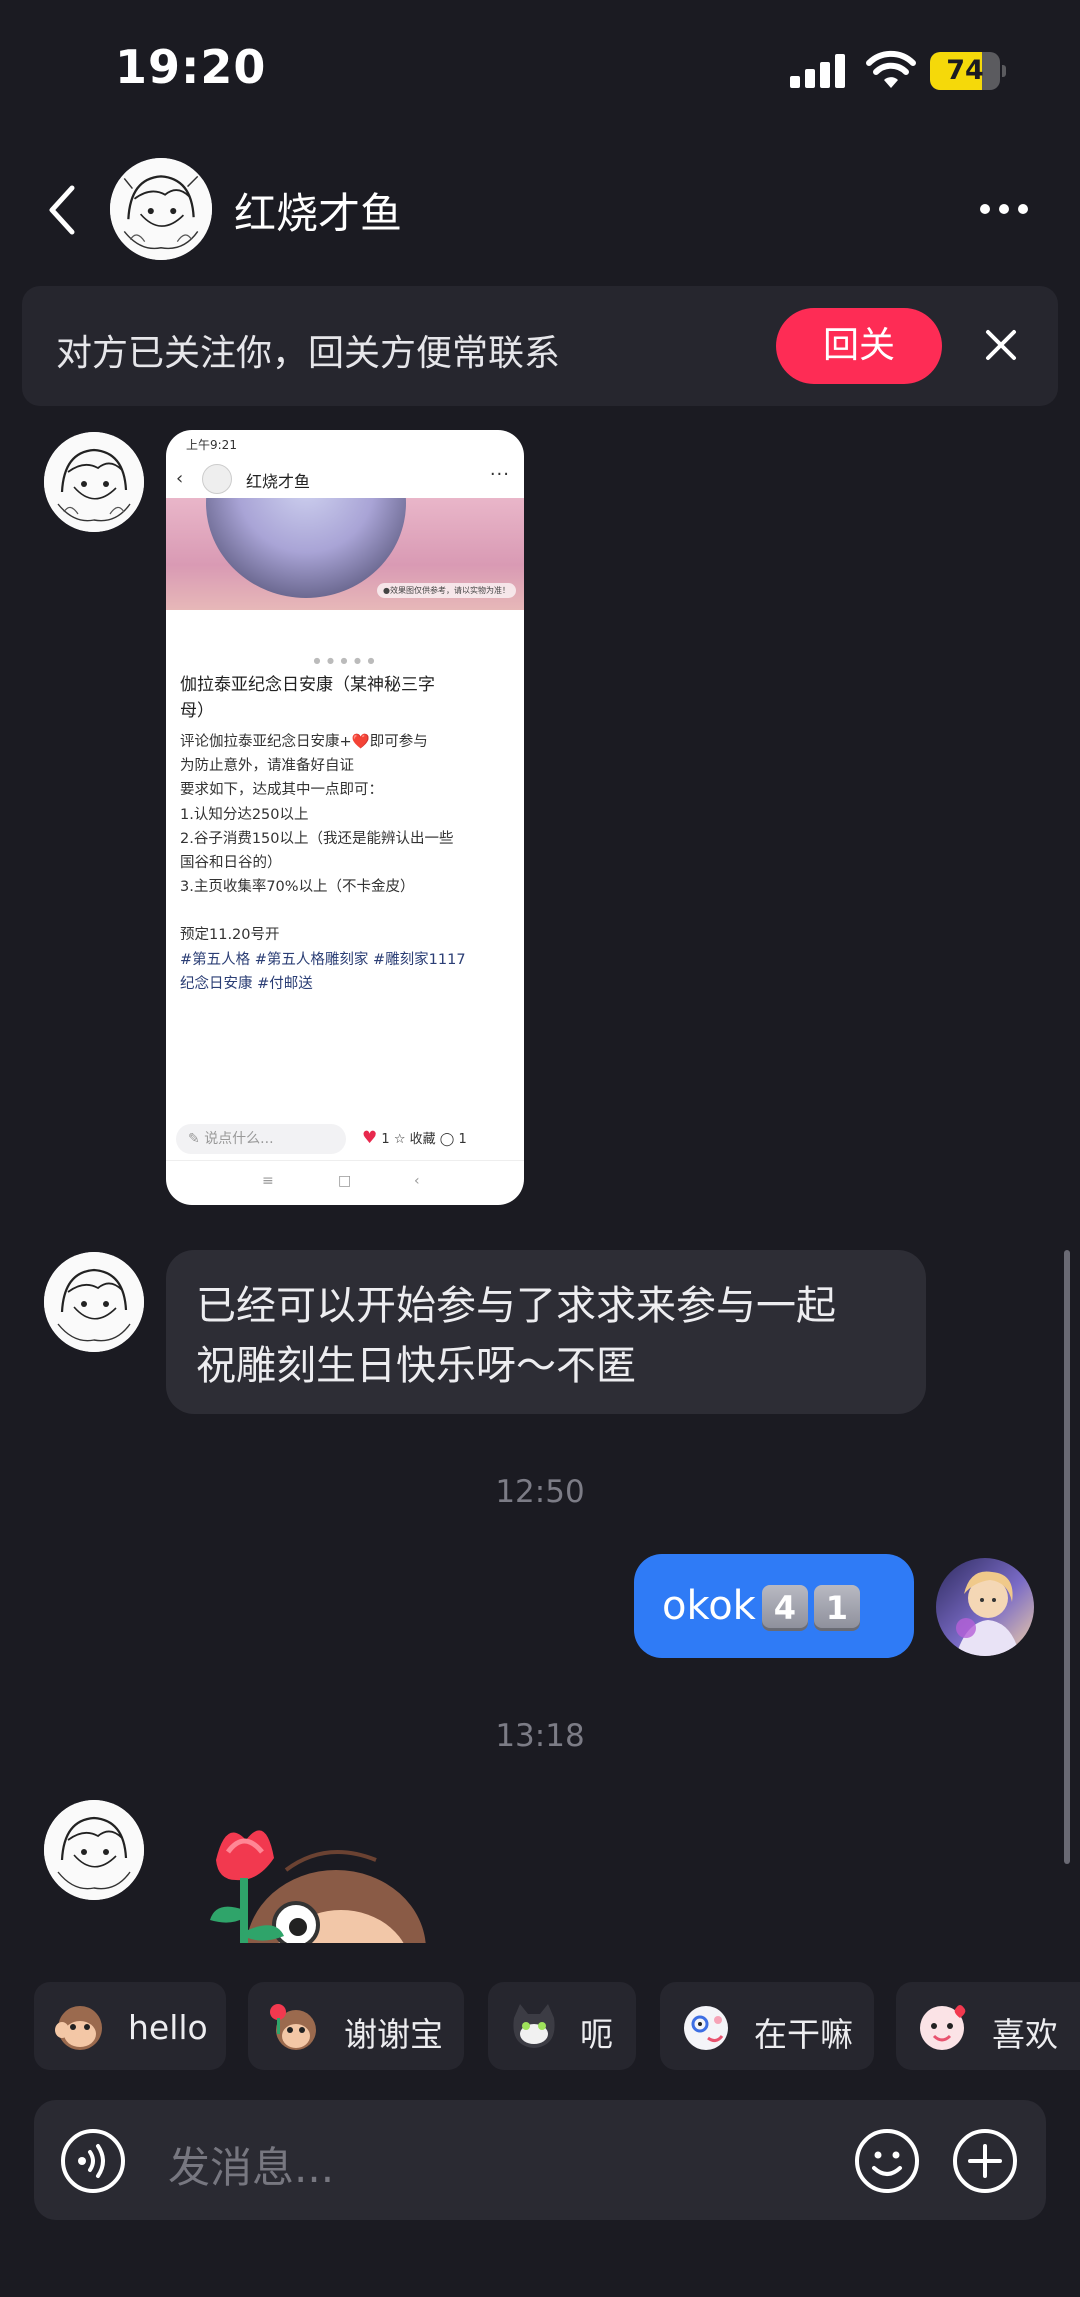 The width and height of the screenshot is (1080, 2297). Describe the element at coordinates (281, 790) in the screenshot. I see `shot-body-line: 要求如下，达成其中一点即可：` at that location.